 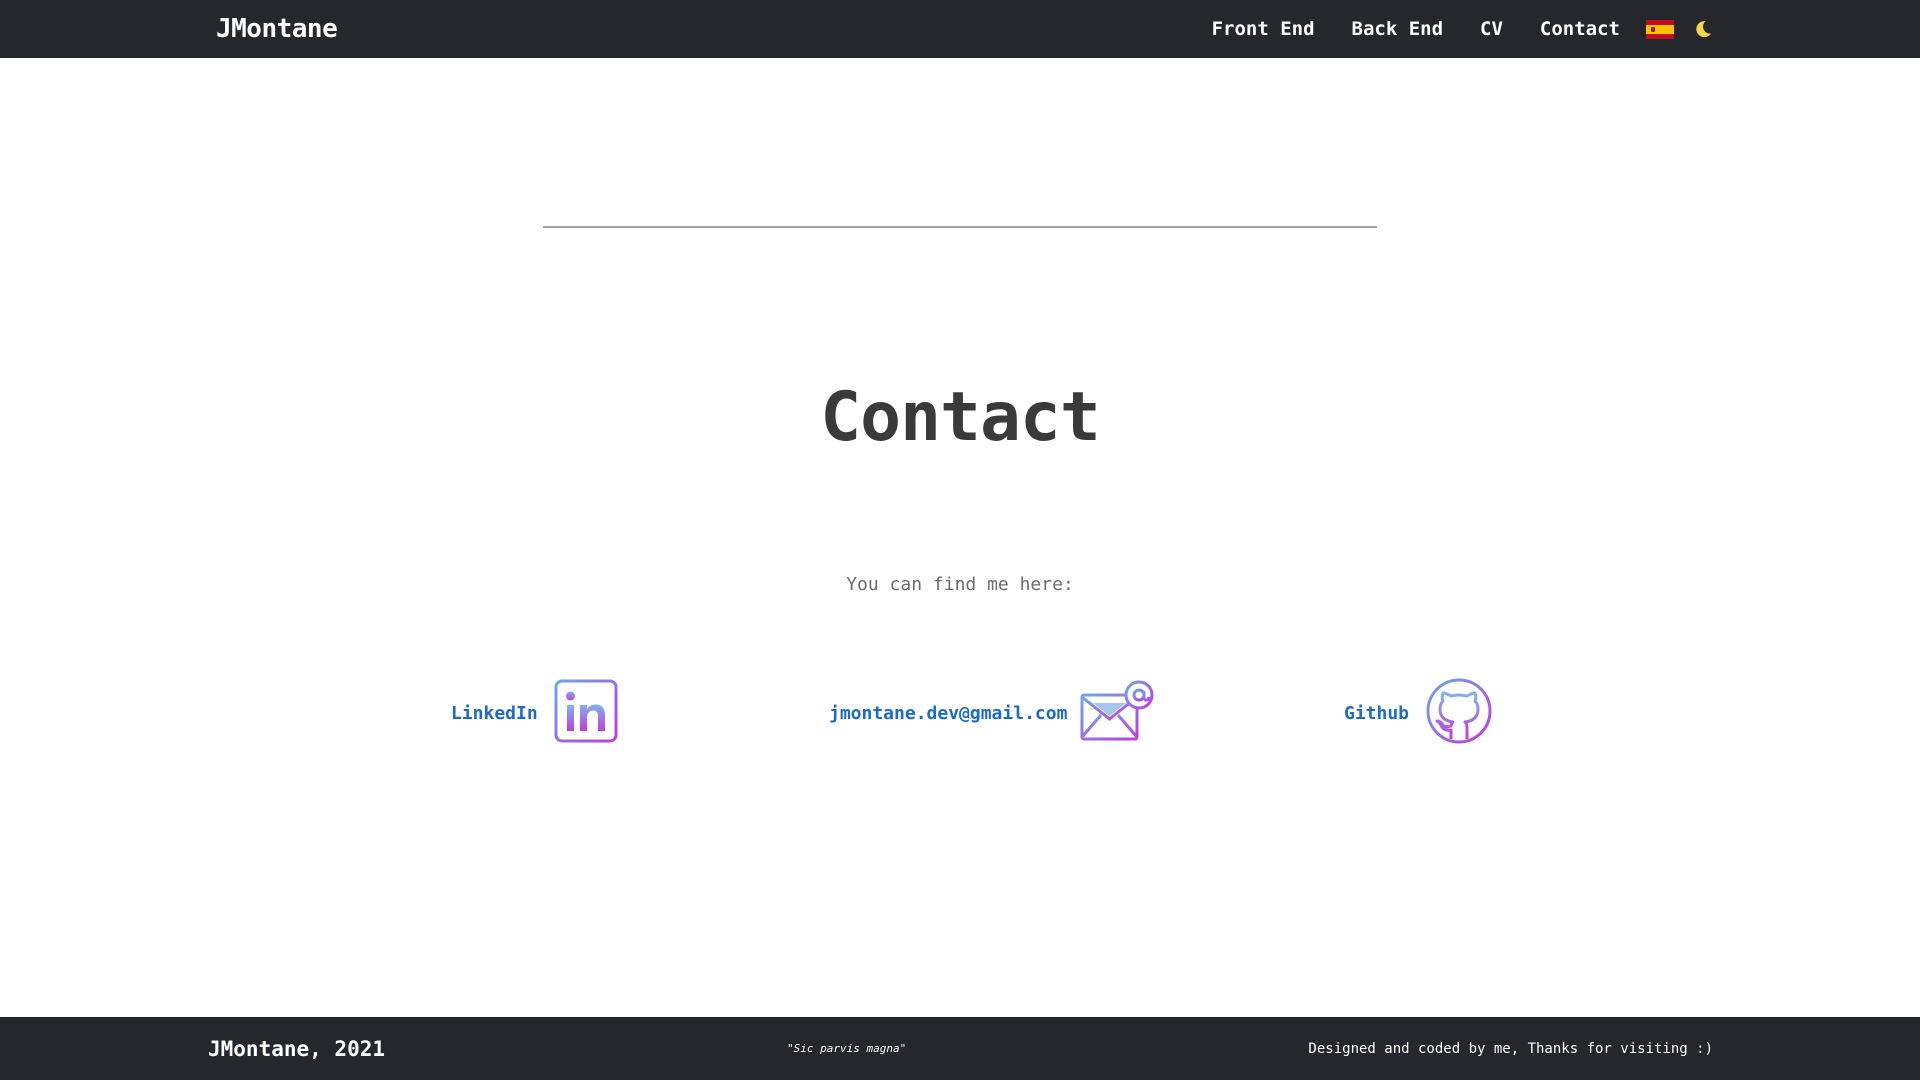 What do you see at coordinates (1459, 713) in the screenshot?
I see `github-icon` at bounding box center [1459, 713].